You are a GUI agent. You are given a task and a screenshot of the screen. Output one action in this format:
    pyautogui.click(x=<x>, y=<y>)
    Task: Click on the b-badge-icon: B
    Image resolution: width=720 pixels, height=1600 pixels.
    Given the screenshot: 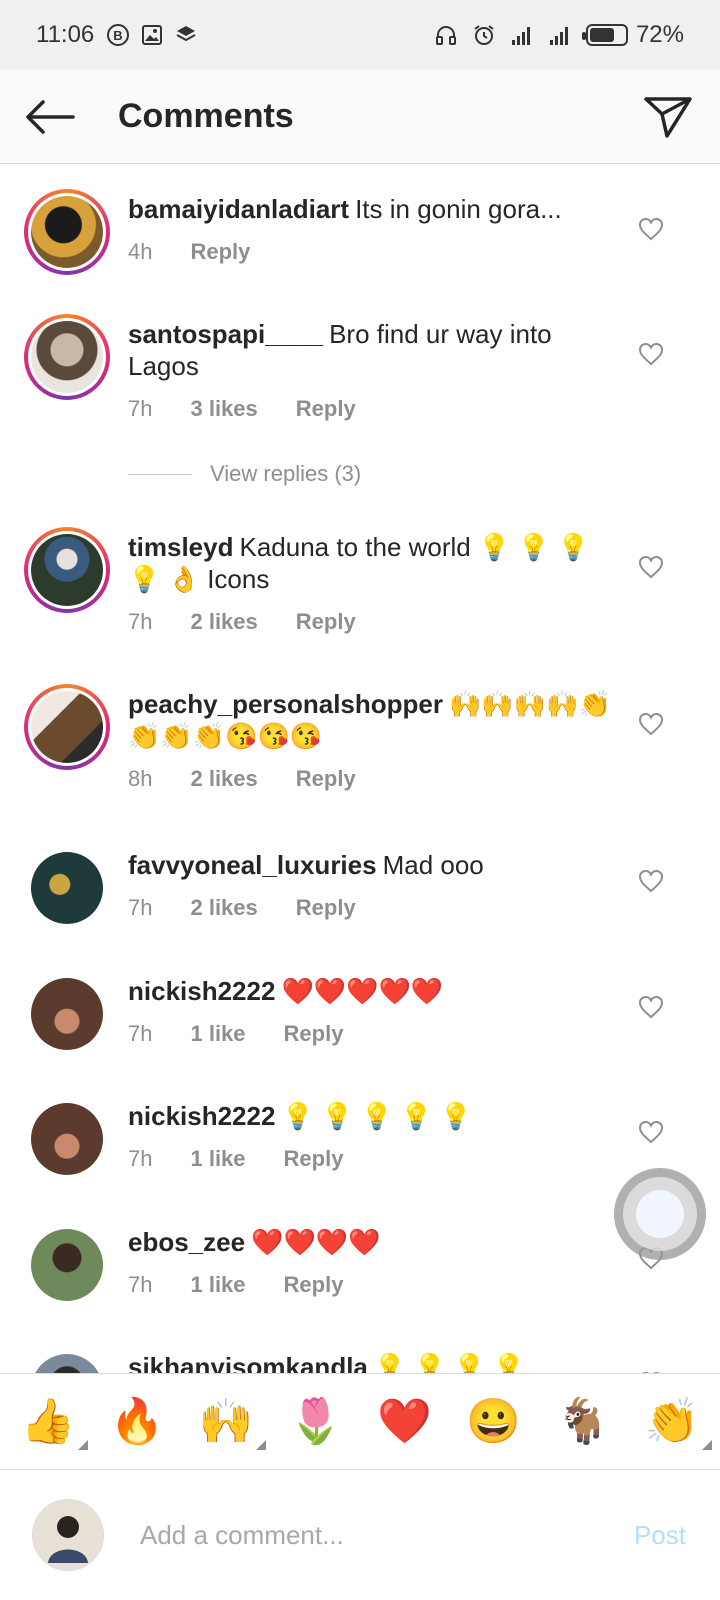 What is the action you would take?
    pyautogui.click(x=118, y=35)
    